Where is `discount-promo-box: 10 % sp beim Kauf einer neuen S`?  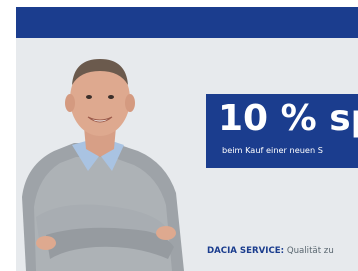
discount-promo-box: 10 % sp beim Kauf einer neuen S is located at coordinates (282, 131).